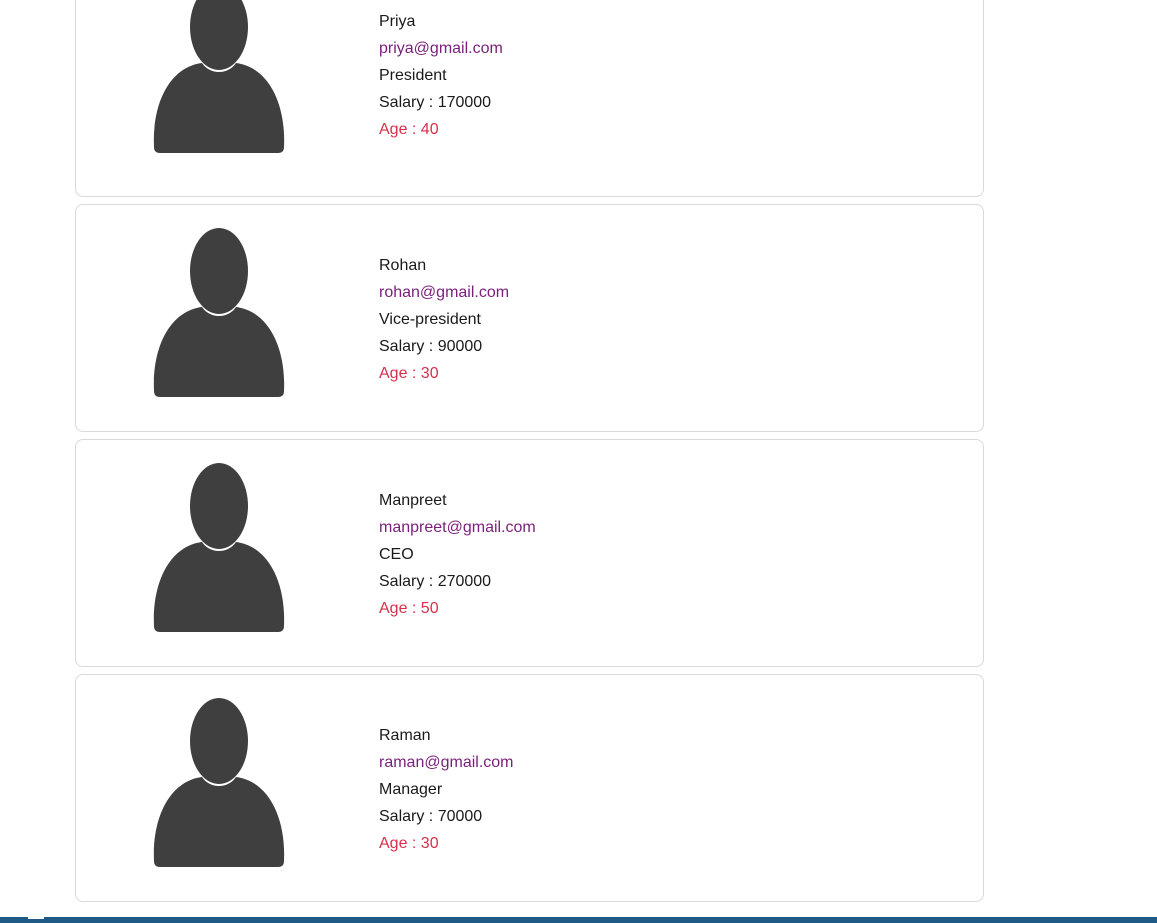  What do you see at coordinates (403, 265) in the screenshot?
I see `employee-name: Rohan` at bounding box center [403, 265].